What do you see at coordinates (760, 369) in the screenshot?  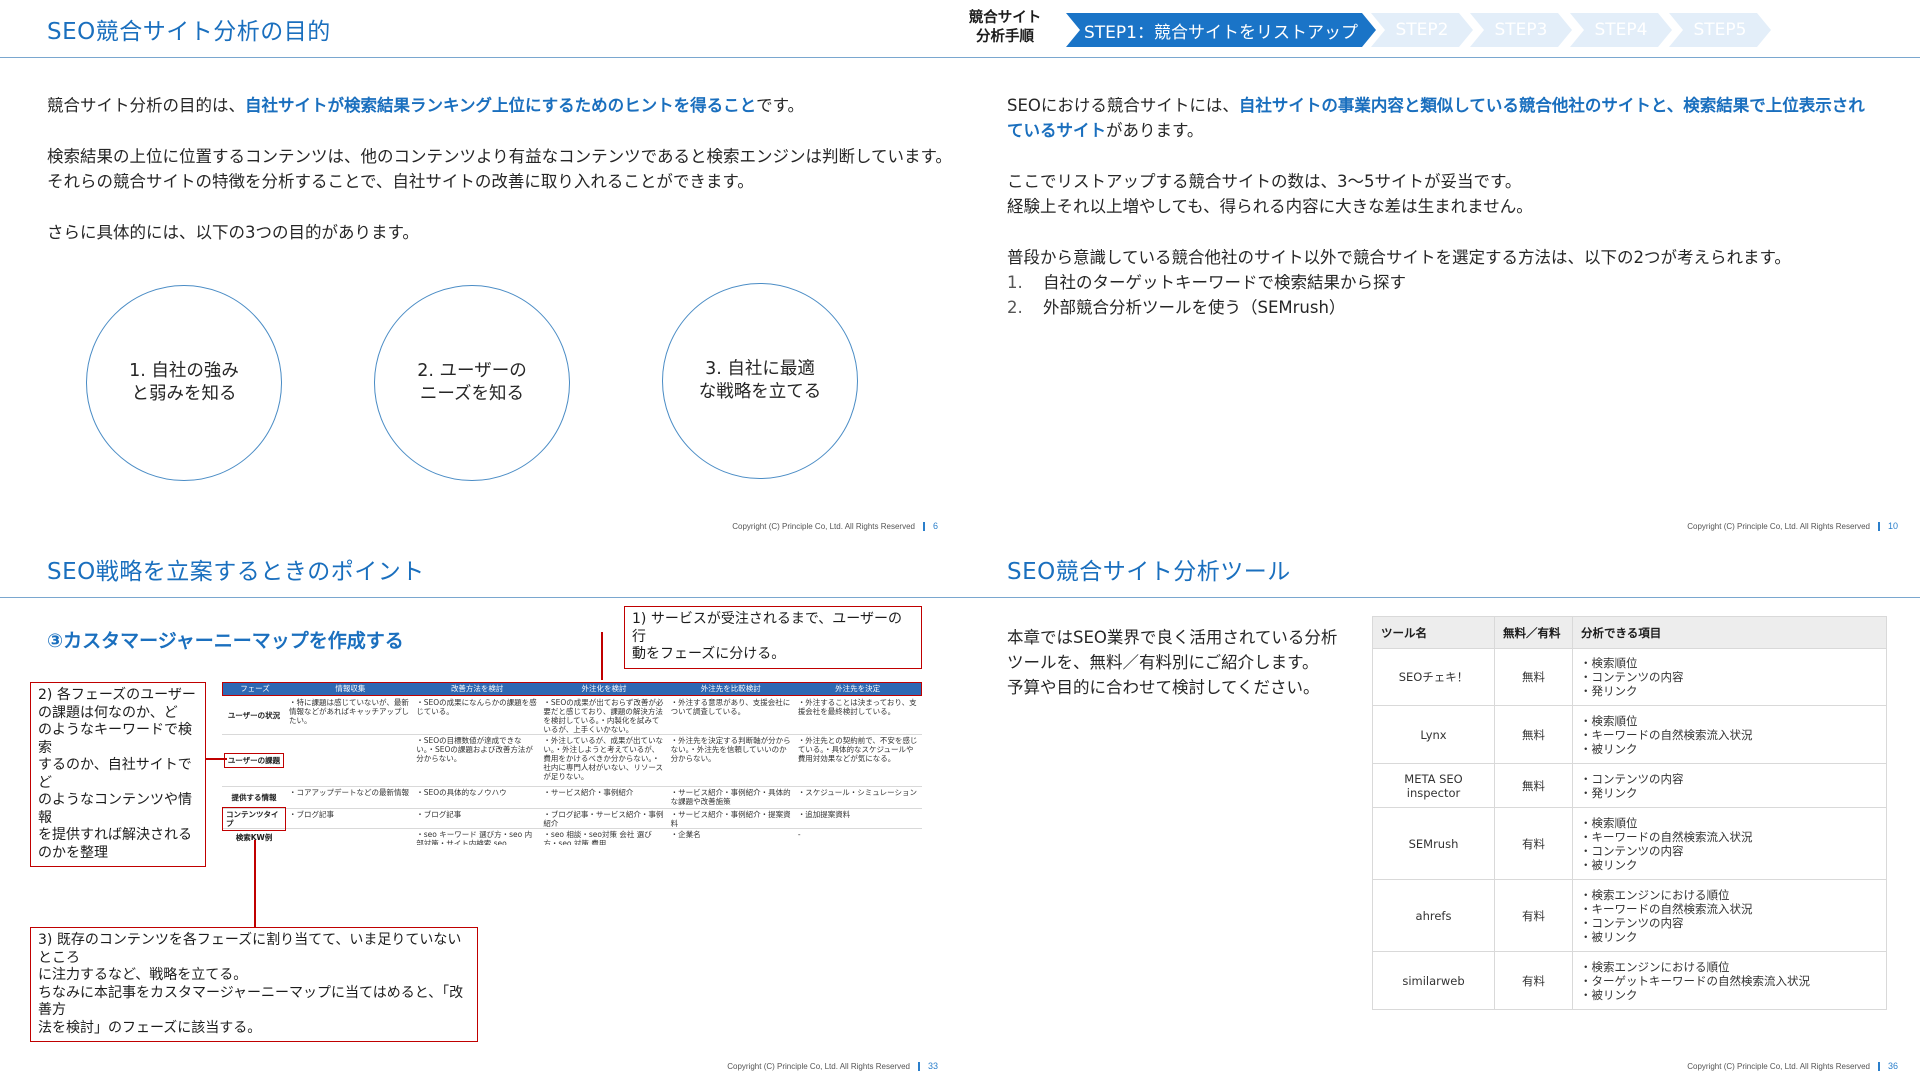 I see `circle-text: 3. 自社に最適` at bounding box center [760, 369].